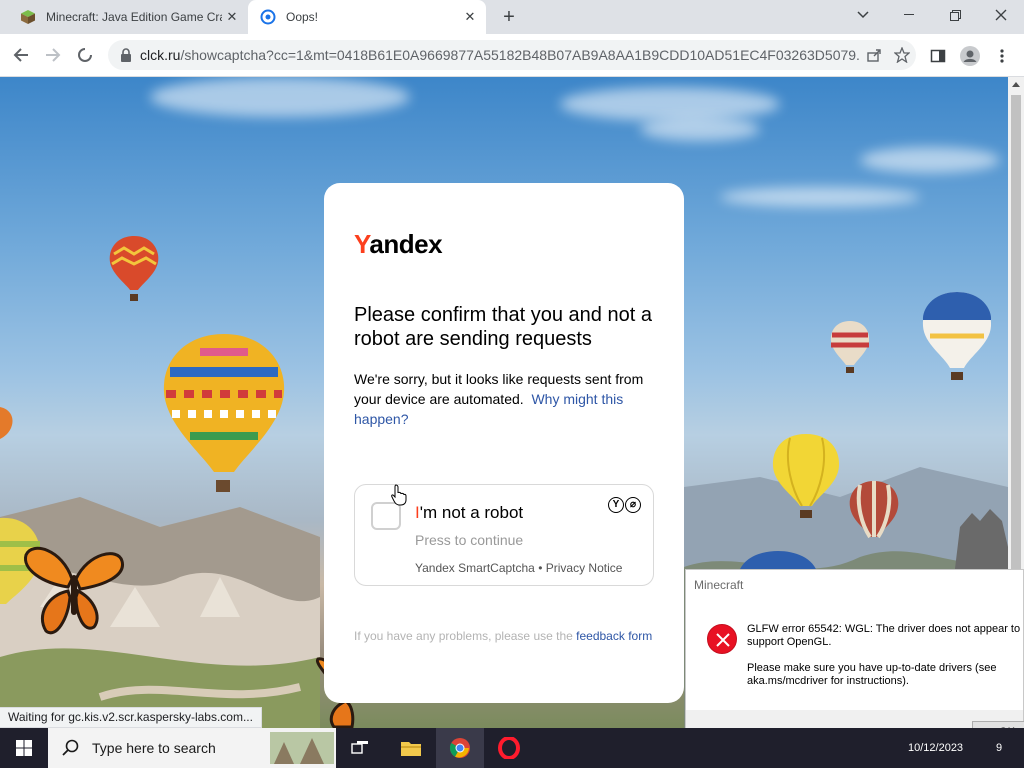 The image size is (1024, 768). Describe the element at coordinates (302, 748) in the screenshot. I see `search-highlight-image` at that location.